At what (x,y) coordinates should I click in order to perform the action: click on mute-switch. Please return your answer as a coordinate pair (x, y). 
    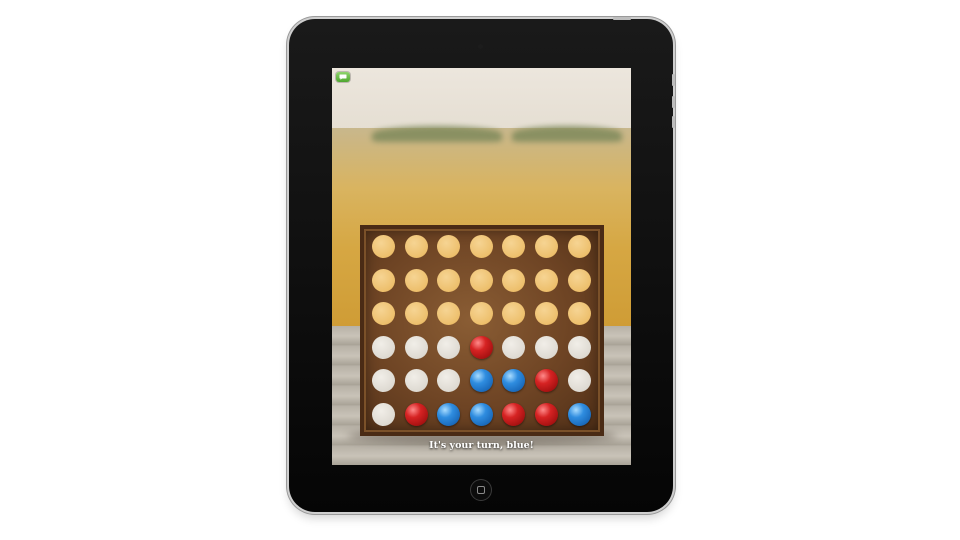
    Looking at the image, I should click on (673, 122).